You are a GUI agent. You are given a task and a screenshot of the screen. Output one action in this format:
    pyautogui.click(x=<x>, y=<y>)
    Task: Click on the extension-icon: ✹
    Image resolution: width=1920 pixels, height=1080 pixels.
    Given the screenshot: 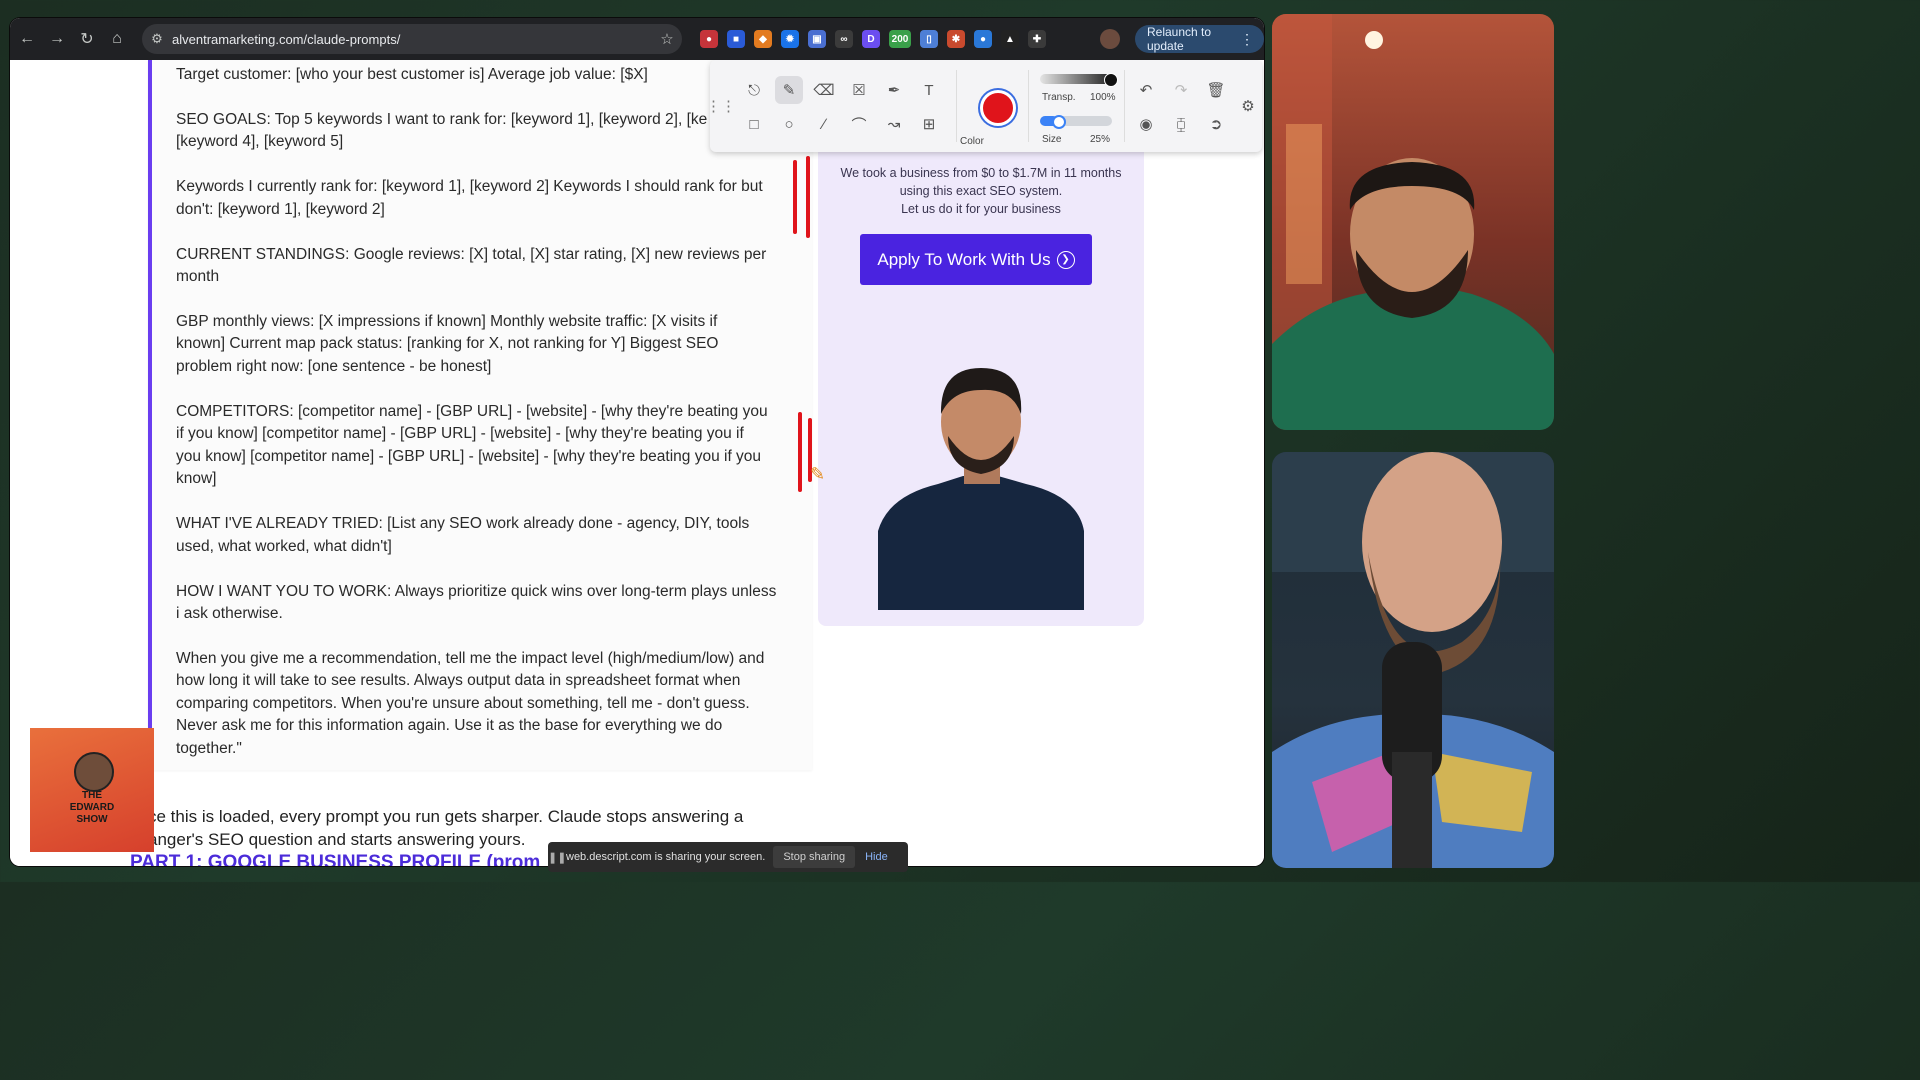 What is the action you would take?
    pyautogui.click(x=790, y=39)
    